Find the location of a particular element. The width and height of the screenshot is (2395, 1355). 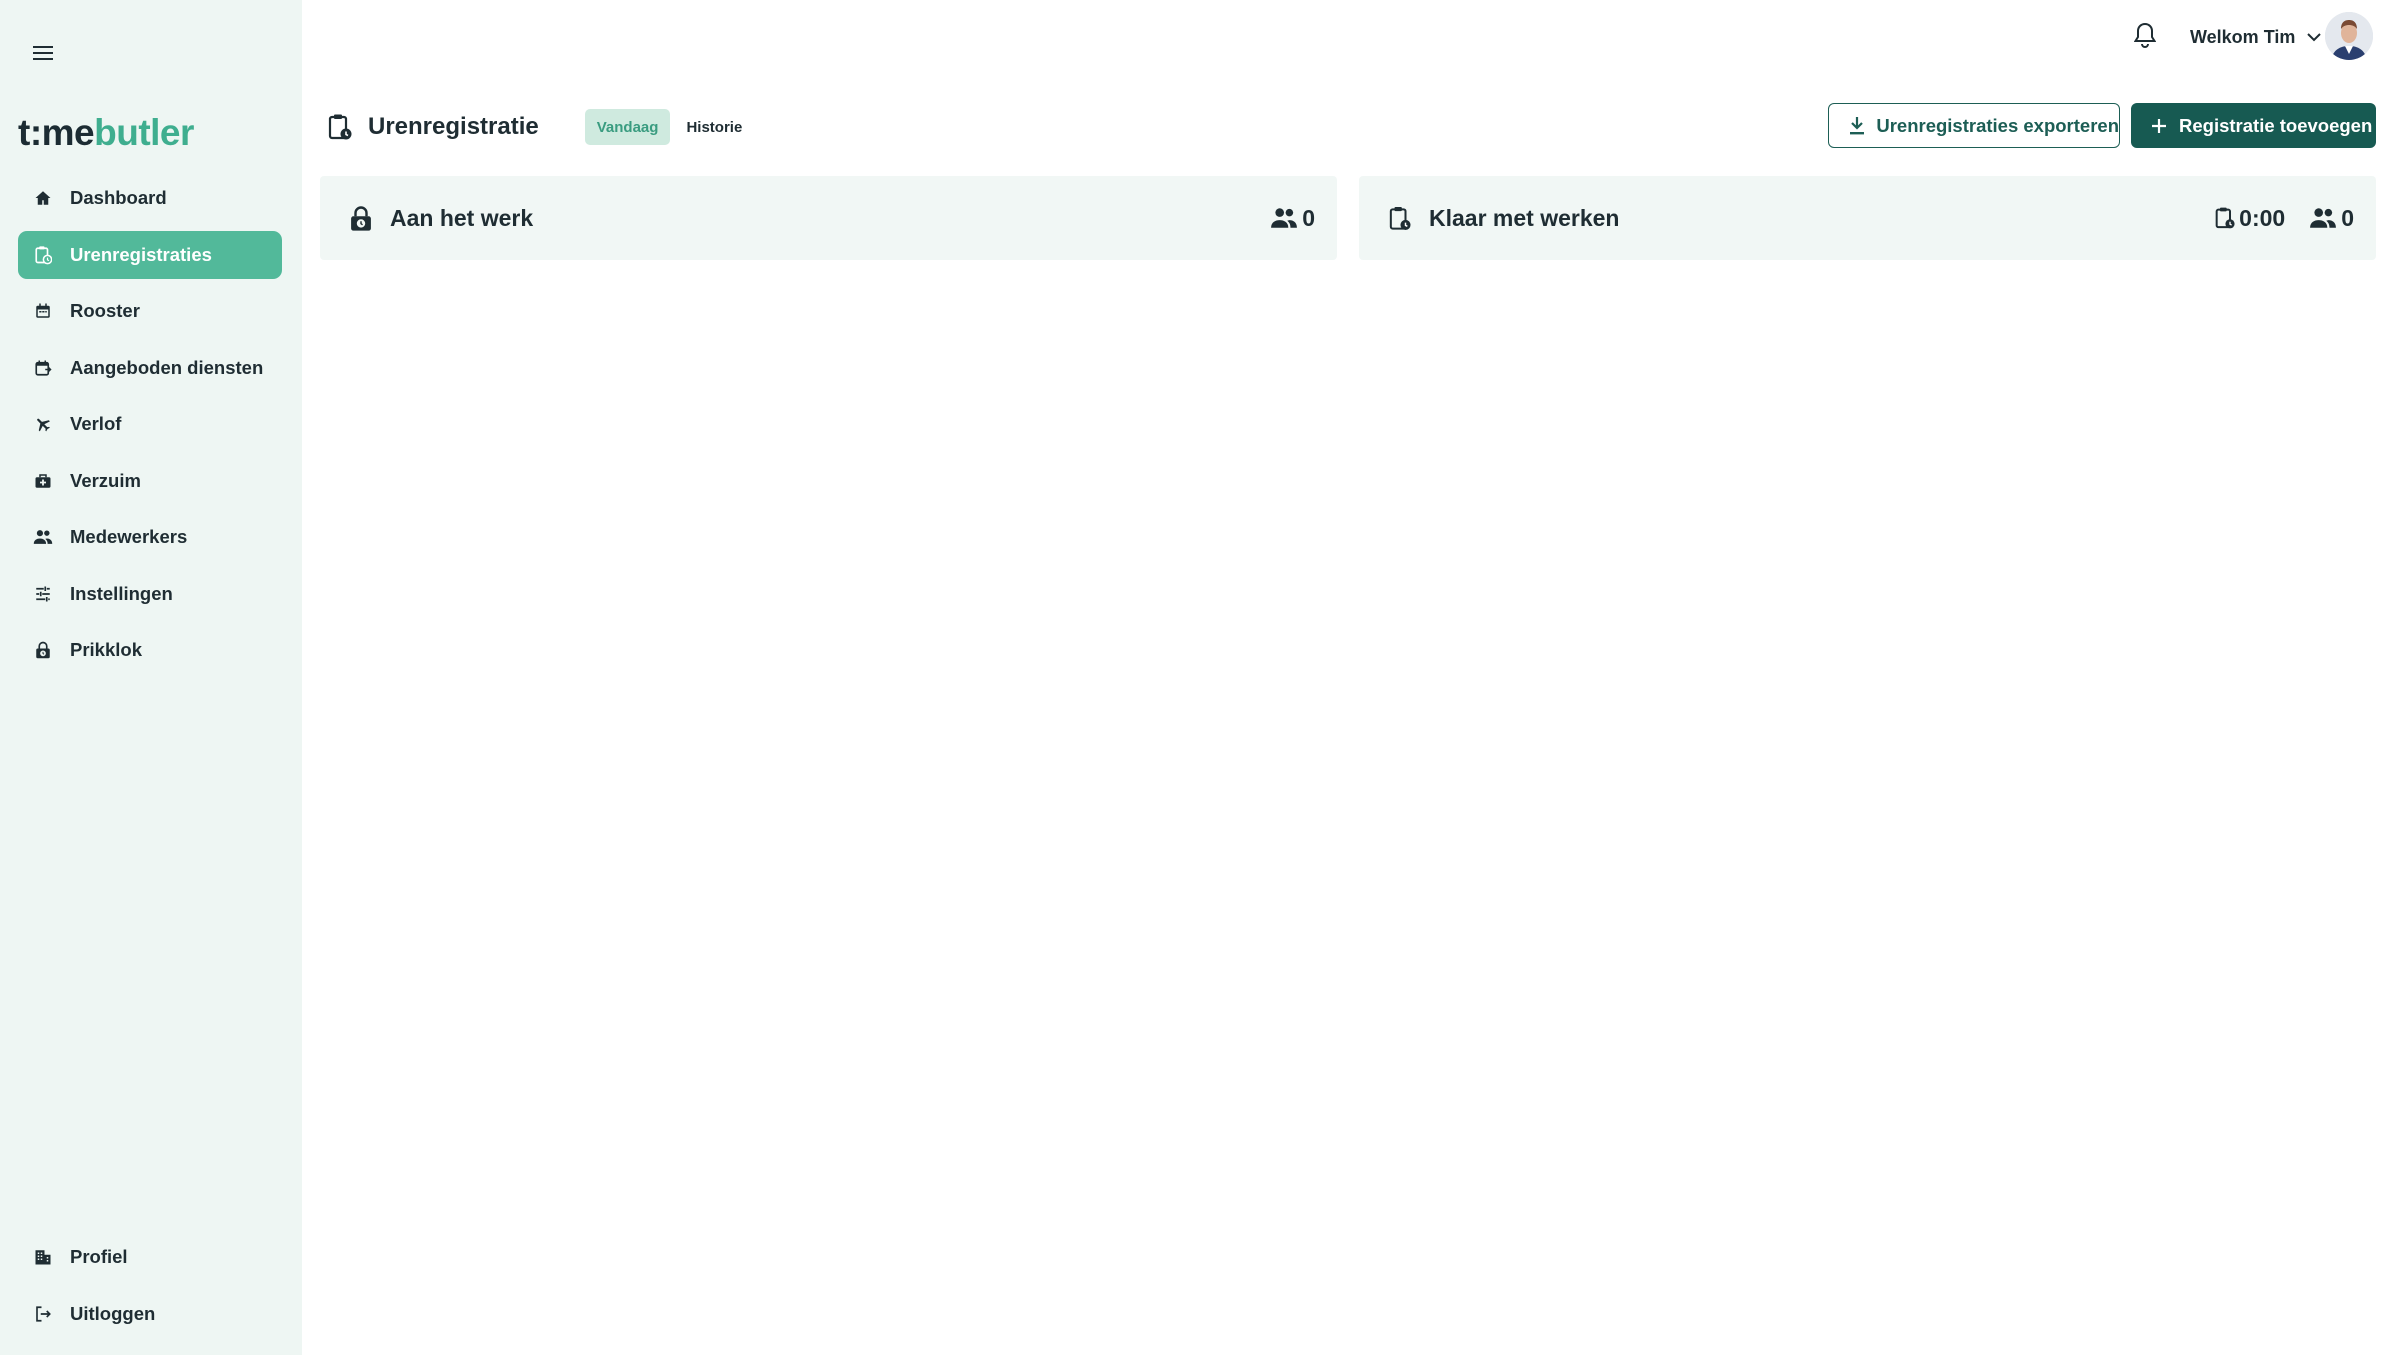

sidebar-item-medewerkers: Medewerkers is located at coordinates (150, 537).